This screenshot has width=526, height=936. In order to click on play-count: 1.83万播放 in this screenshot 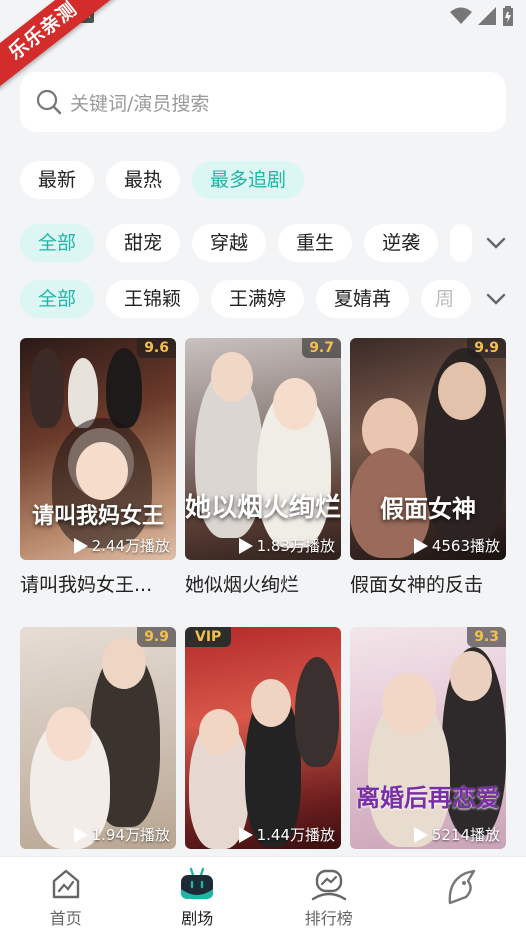, I will do `click(286, 545)`.